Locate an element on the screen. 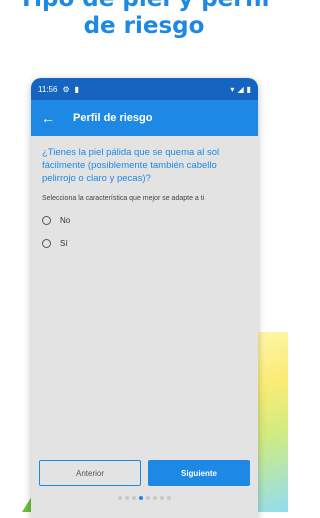 This screenshot has width=320, height=518. option-label-yes: Sí is located at coordinates (64, 243).